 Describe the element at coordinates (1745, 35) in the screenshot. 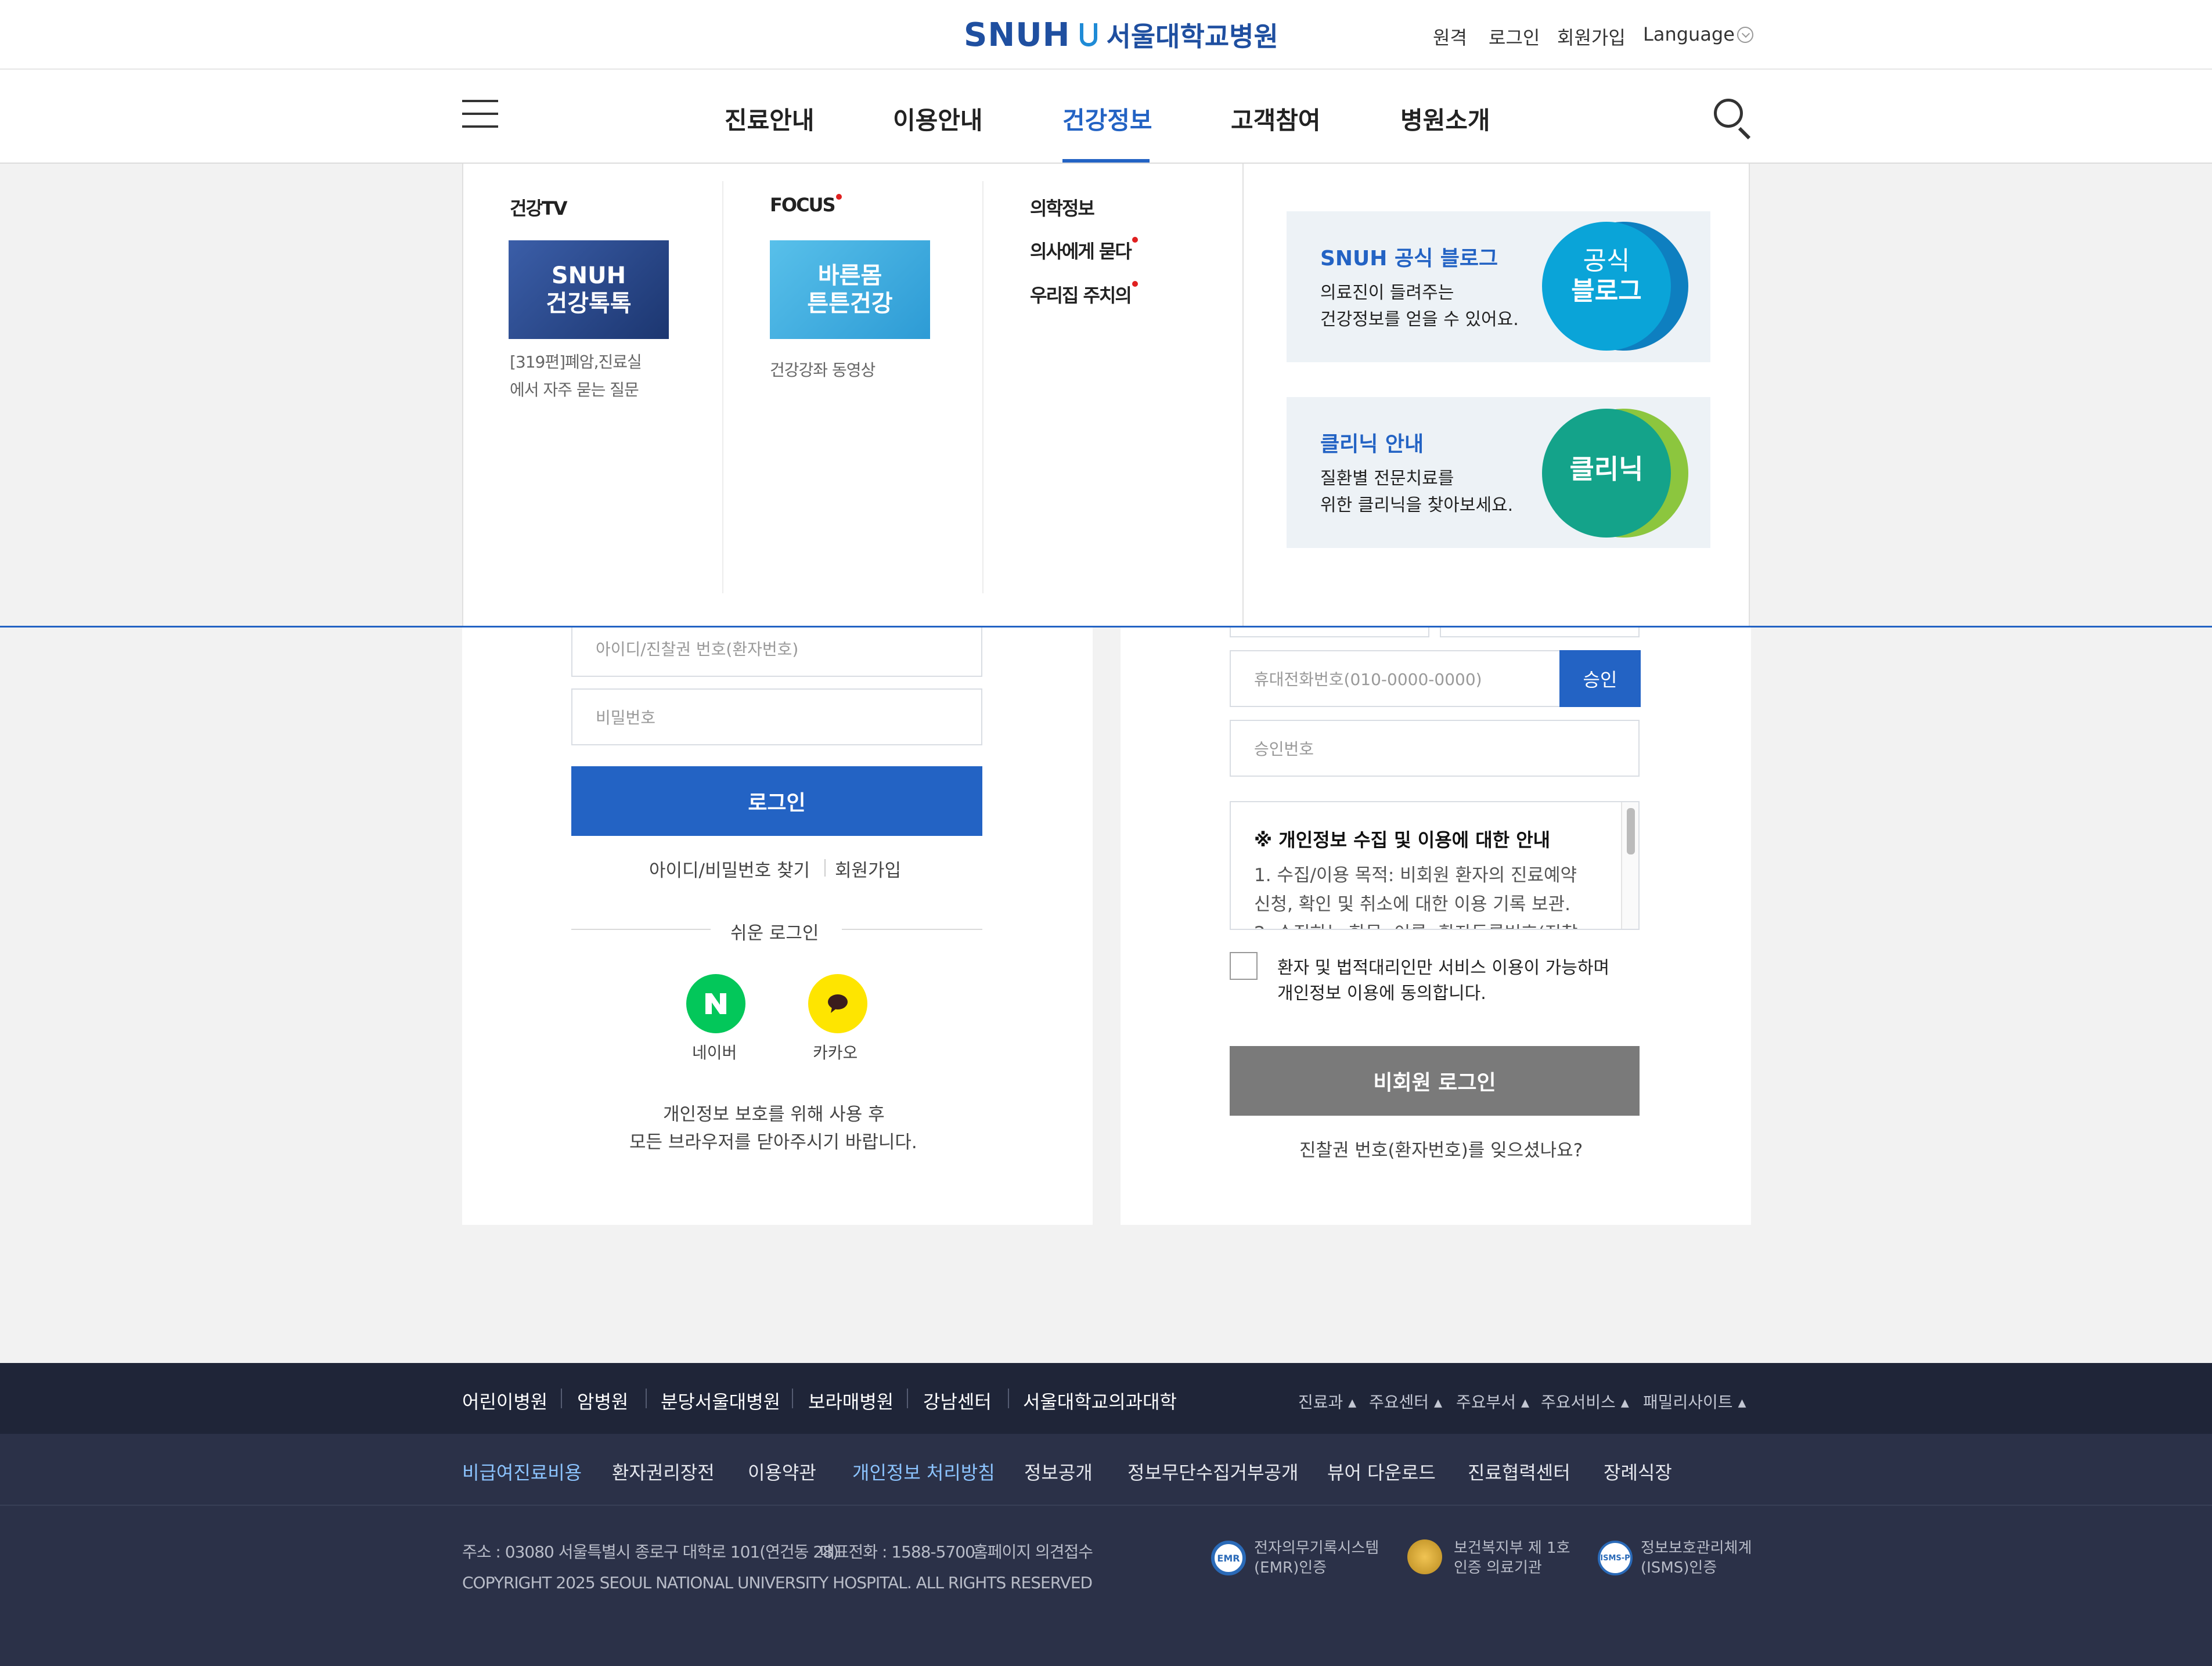

I see `chevron-down-icon` at that location.